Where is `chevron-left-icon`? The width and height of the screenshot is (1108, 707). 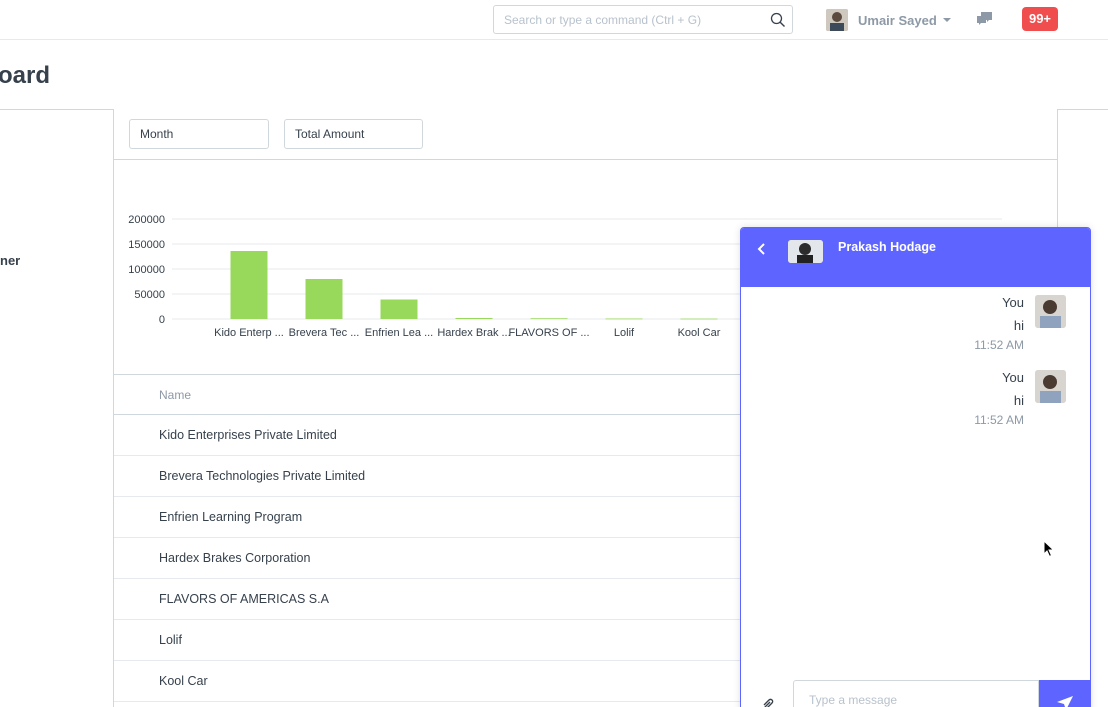 chevron-left-icon is located at coordinates (762, 249).